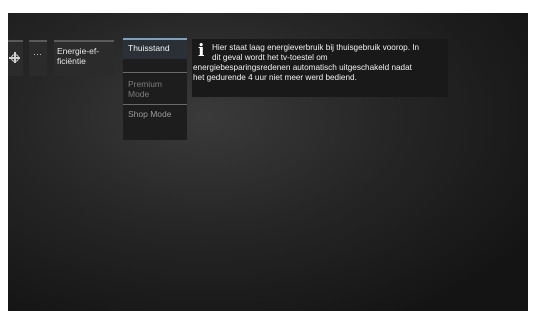  Describe the element at coordinates (37, 54) in the screenshot. I see `more-label: ···` at that location.